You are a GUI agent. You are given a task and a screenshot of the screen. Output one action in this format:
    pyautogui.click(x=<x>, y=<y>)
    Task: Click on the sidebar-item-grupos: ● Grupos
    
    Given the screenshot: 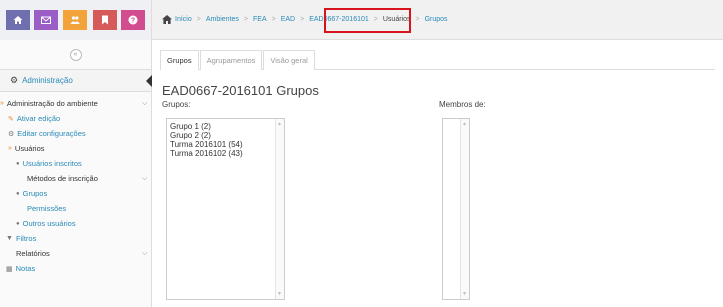 What is the action you would take?
    pyautogui.click(x=31, y=193)
    